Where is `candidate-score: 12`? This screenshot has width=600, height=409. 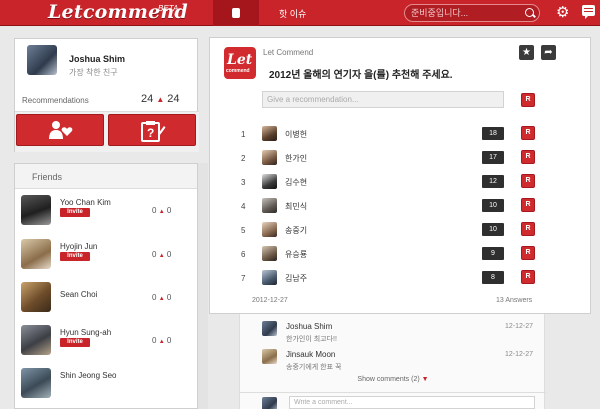
candidate-score: 12 is located at coordinates (493, 181).